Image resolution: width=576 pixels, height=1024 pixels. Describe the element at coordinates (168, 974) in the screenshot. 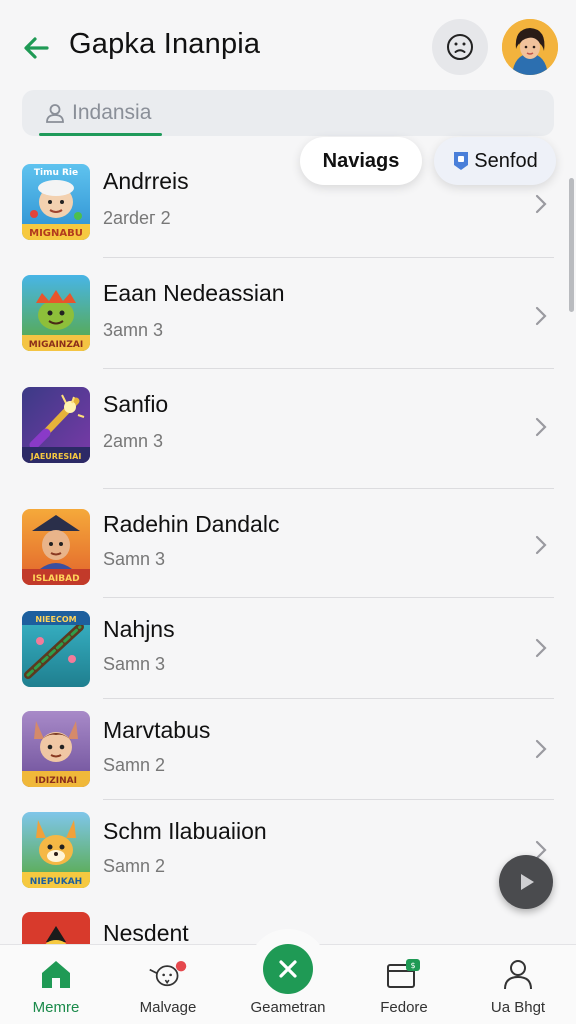

I see `bird-icon` at that location.